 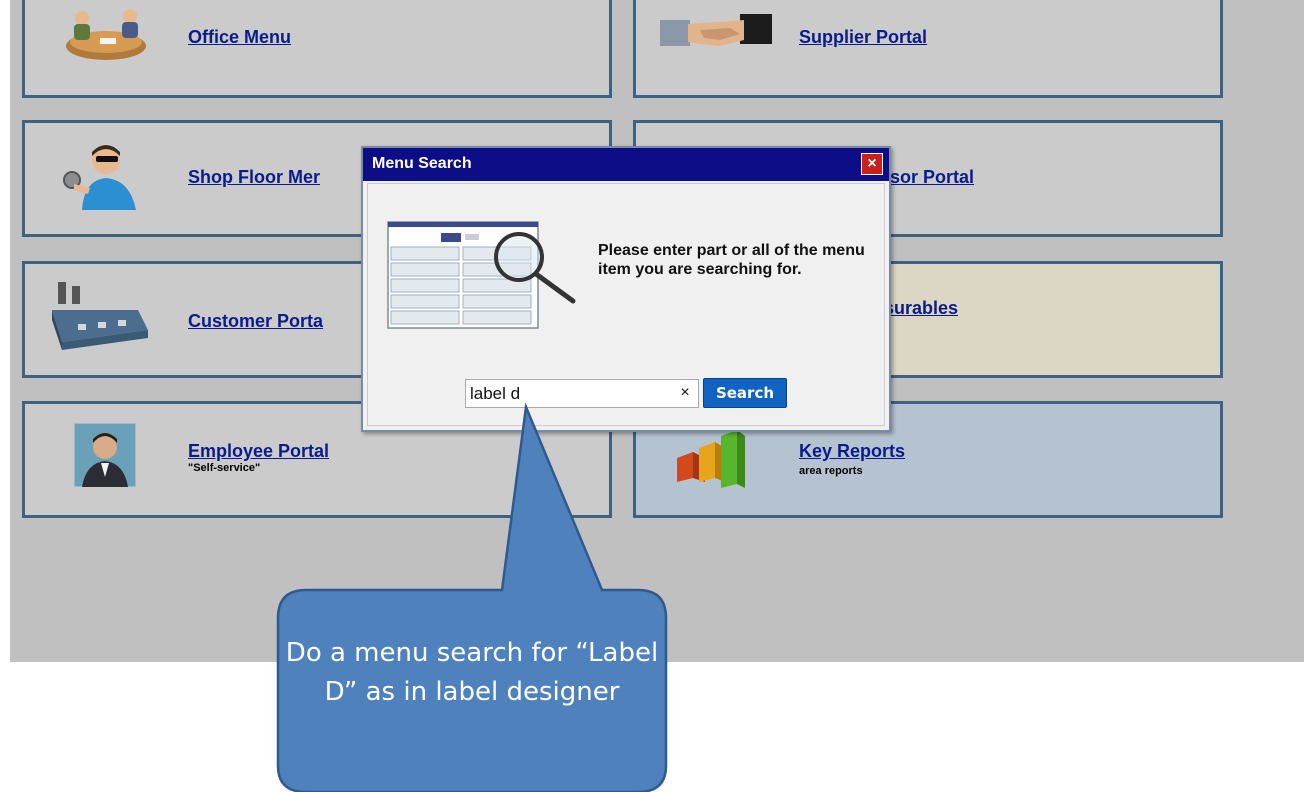 What do you see at coordinates (921, 308) in the screenshot?
I see `measurables-link: surables` at bounding box center [921, 308].